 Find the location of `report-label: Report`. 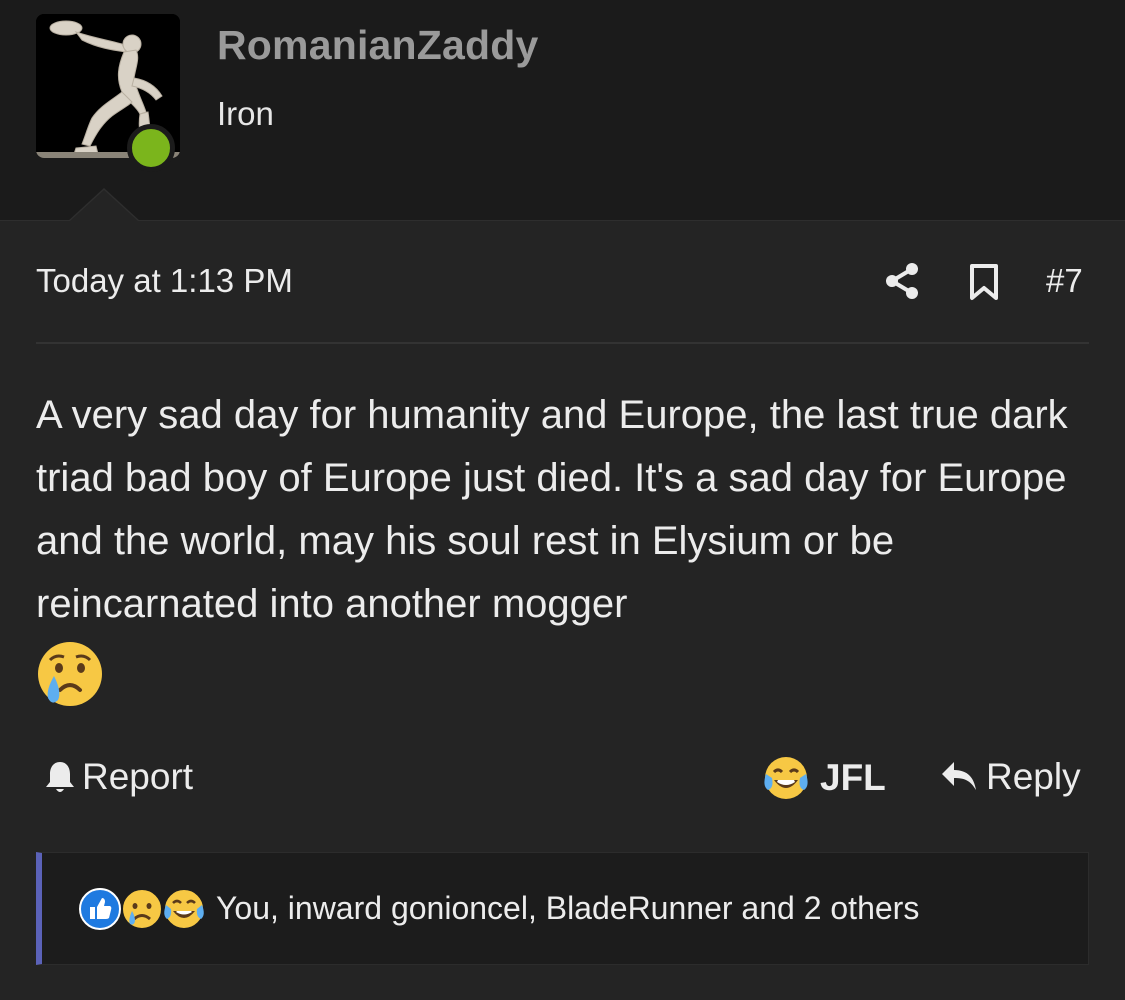

report-label: Report is located at coordinates (138, 776).